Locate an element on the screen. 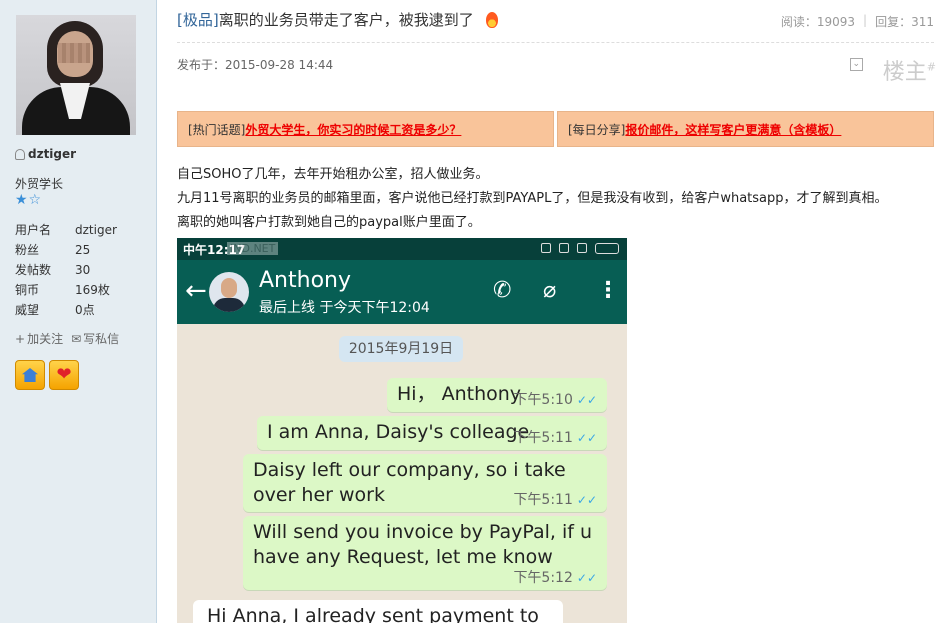 This screenshot has height=623, width=948. follow-label: 加关注 is located at coordinates (45, 339).